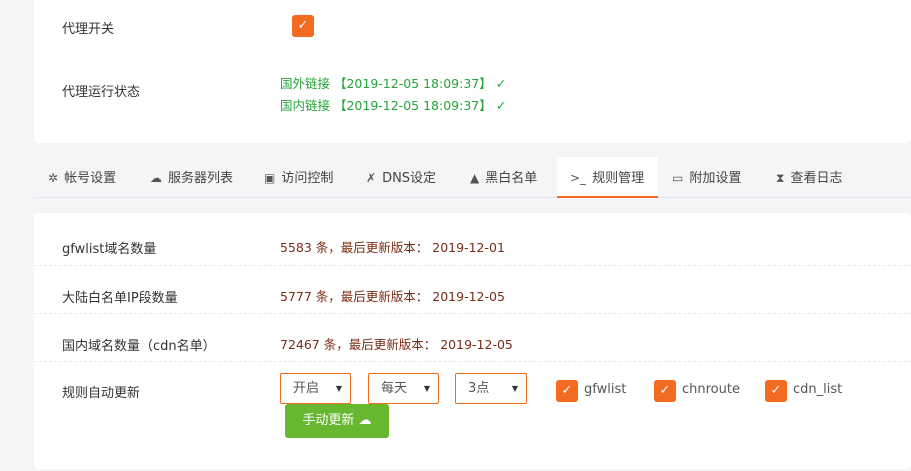 The height and width of the screenshot is (471, 911). What do you see at coordinates (475, 178) in the screenshot?
I see `warning-icon: ▲` at bounding box center [475, 178].